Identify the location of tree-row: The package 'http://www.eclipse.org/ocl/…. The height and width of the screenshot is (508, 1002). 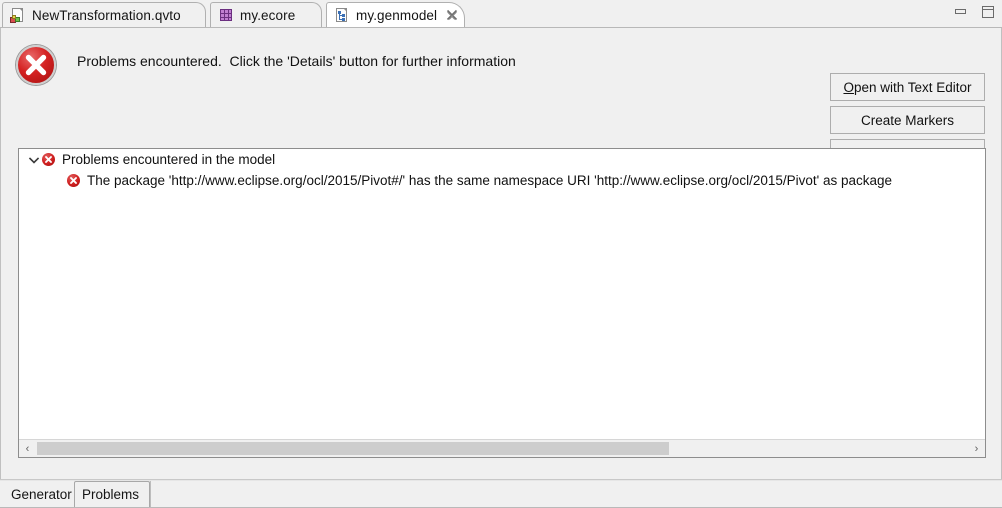
(502, 180).